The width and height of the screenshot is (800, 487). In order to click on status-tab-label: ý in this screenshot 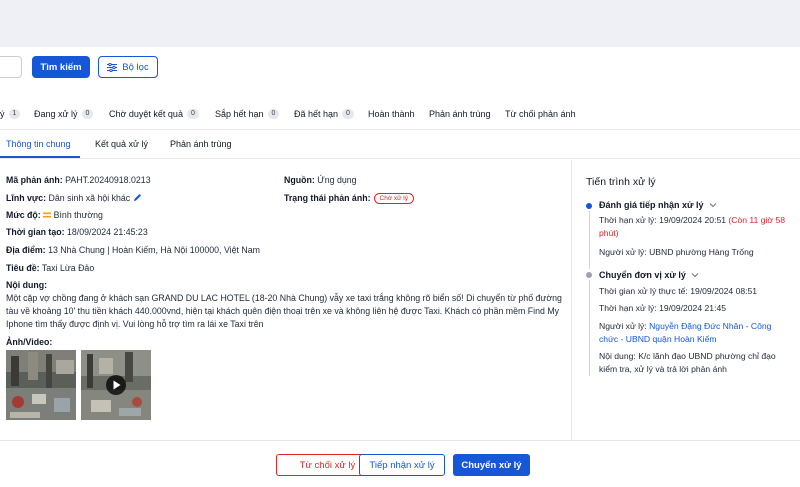, I will do `click(2, 114)`.